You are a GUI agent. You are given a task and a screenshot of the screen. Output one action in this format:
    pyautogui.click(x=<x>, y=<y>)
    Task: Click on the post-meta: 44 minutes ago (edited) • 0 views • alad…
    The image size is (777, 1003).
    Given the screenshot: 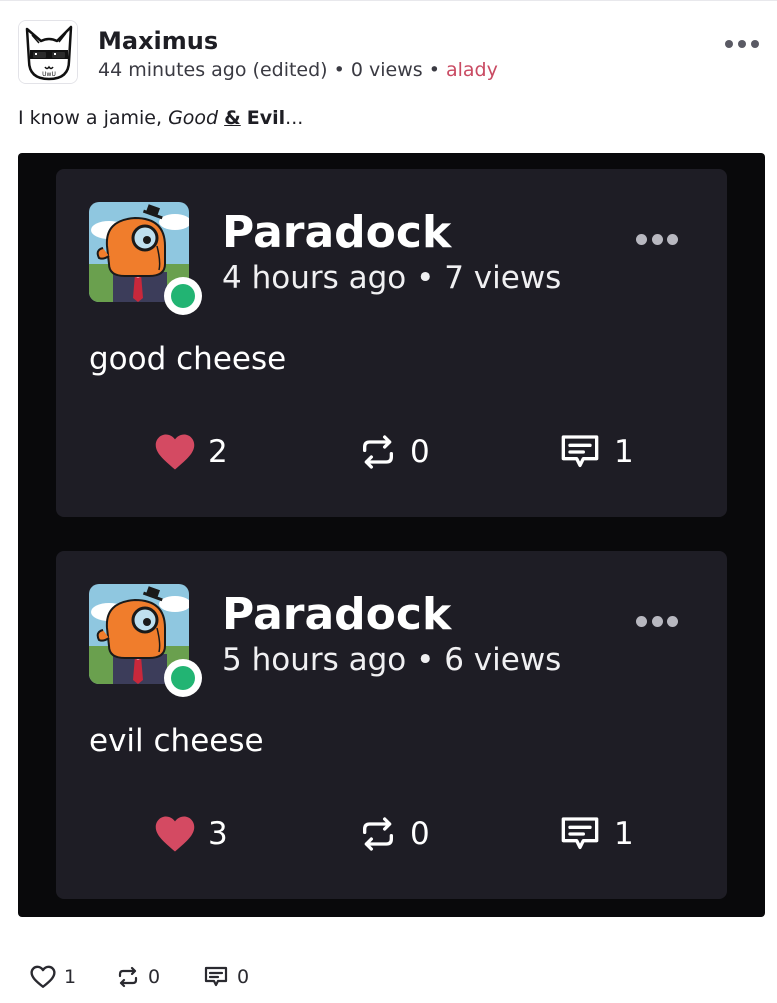 What is the action you would take?
    pyautogui.click(x=298, y=70)
    